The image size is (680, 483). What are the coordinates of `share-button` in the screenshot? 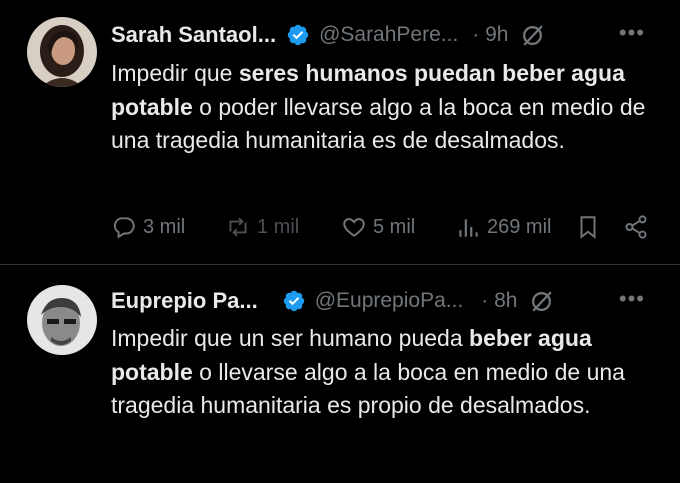 It's located at (639, 227).